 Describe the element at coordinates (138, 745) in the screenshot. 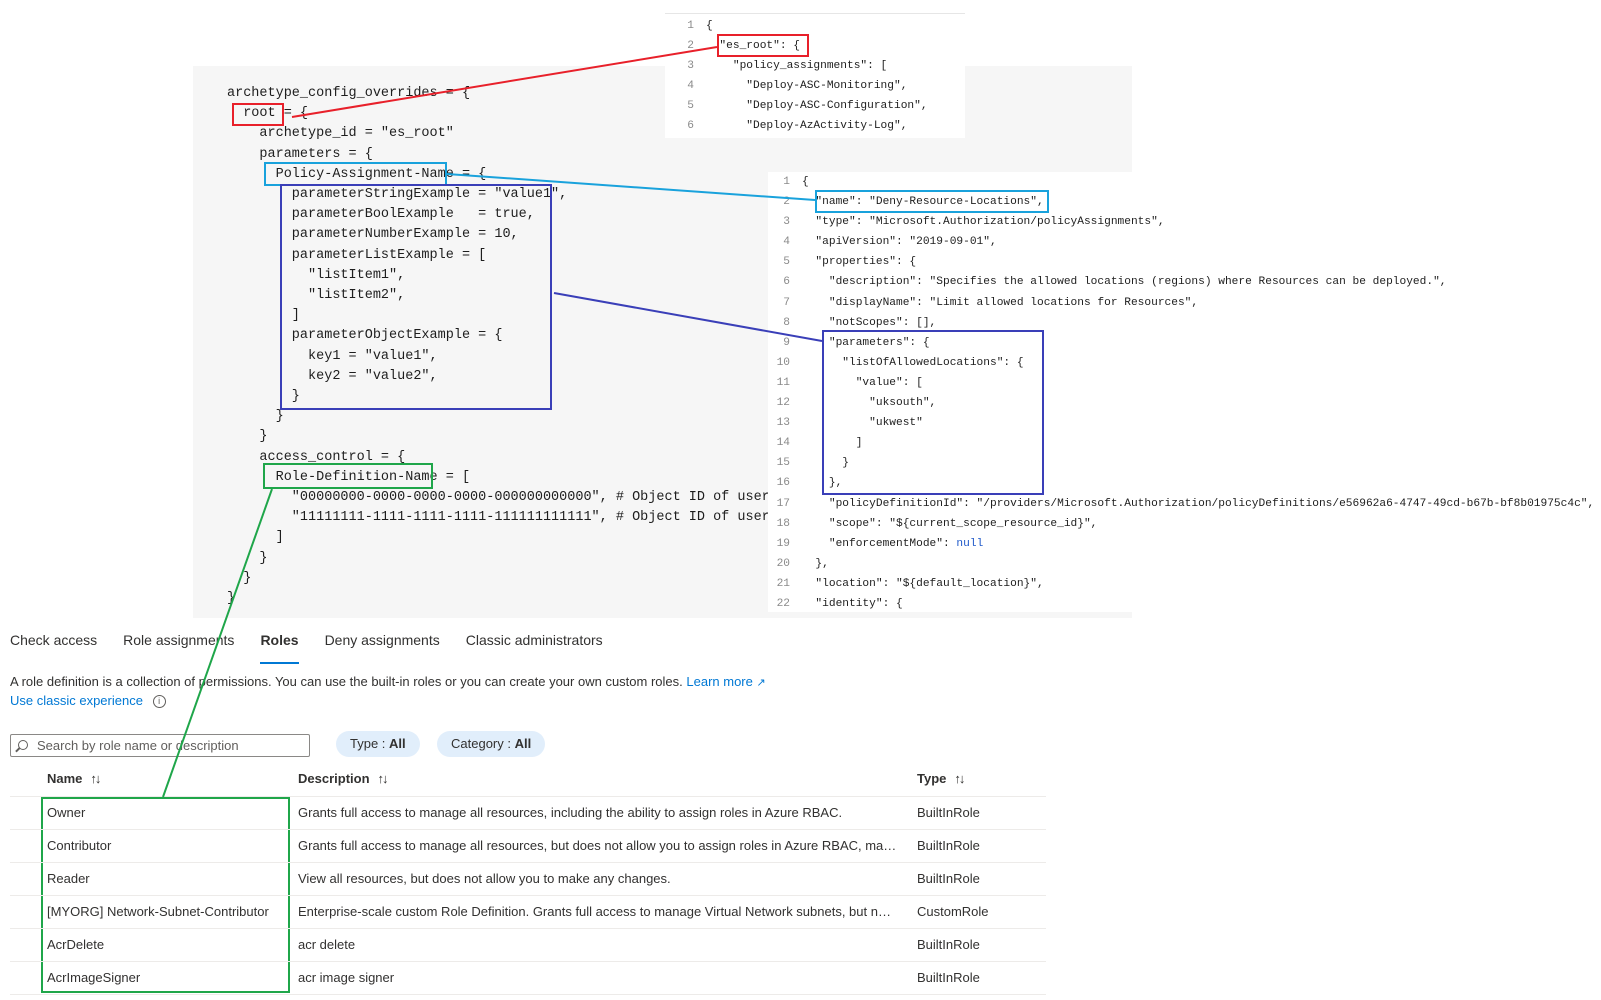

I see `search-placeholder: Search by role name or description` at that location.